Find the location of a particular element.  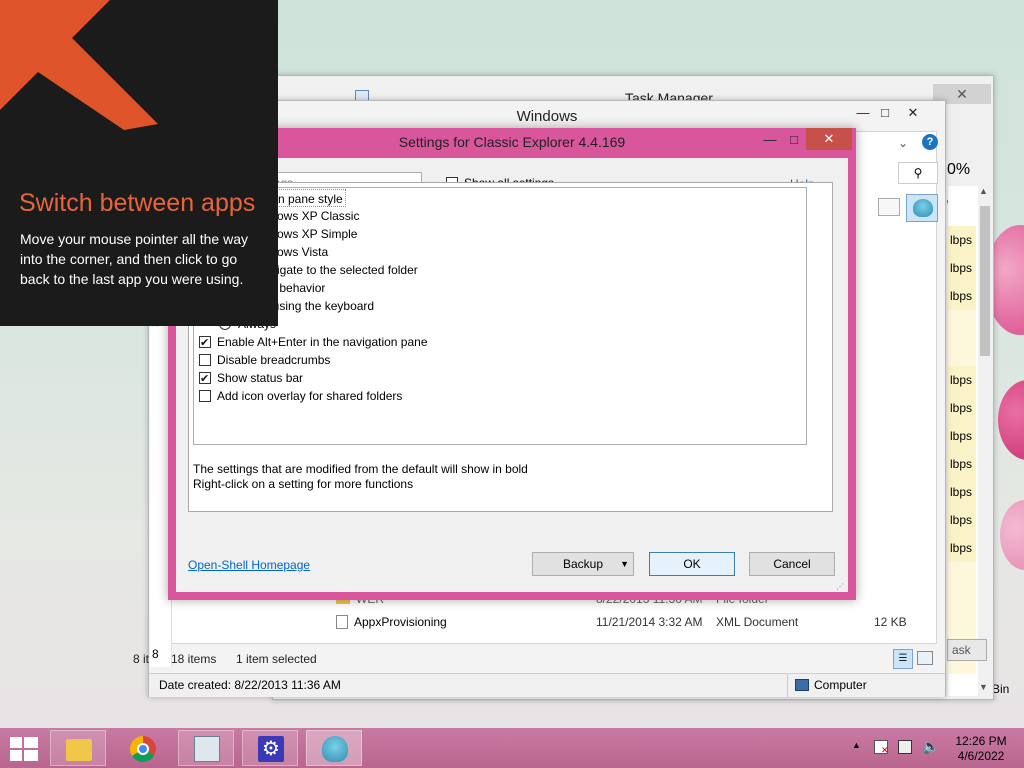

volume-muted-icon: 🔈 is located at coordinates (930, 746).